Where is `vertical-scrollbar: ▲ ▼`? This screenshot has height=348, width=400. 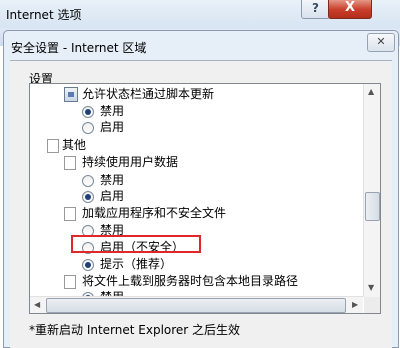 vertical-scrollbar: ▲ ▼ is located at coordinates (371, 190).